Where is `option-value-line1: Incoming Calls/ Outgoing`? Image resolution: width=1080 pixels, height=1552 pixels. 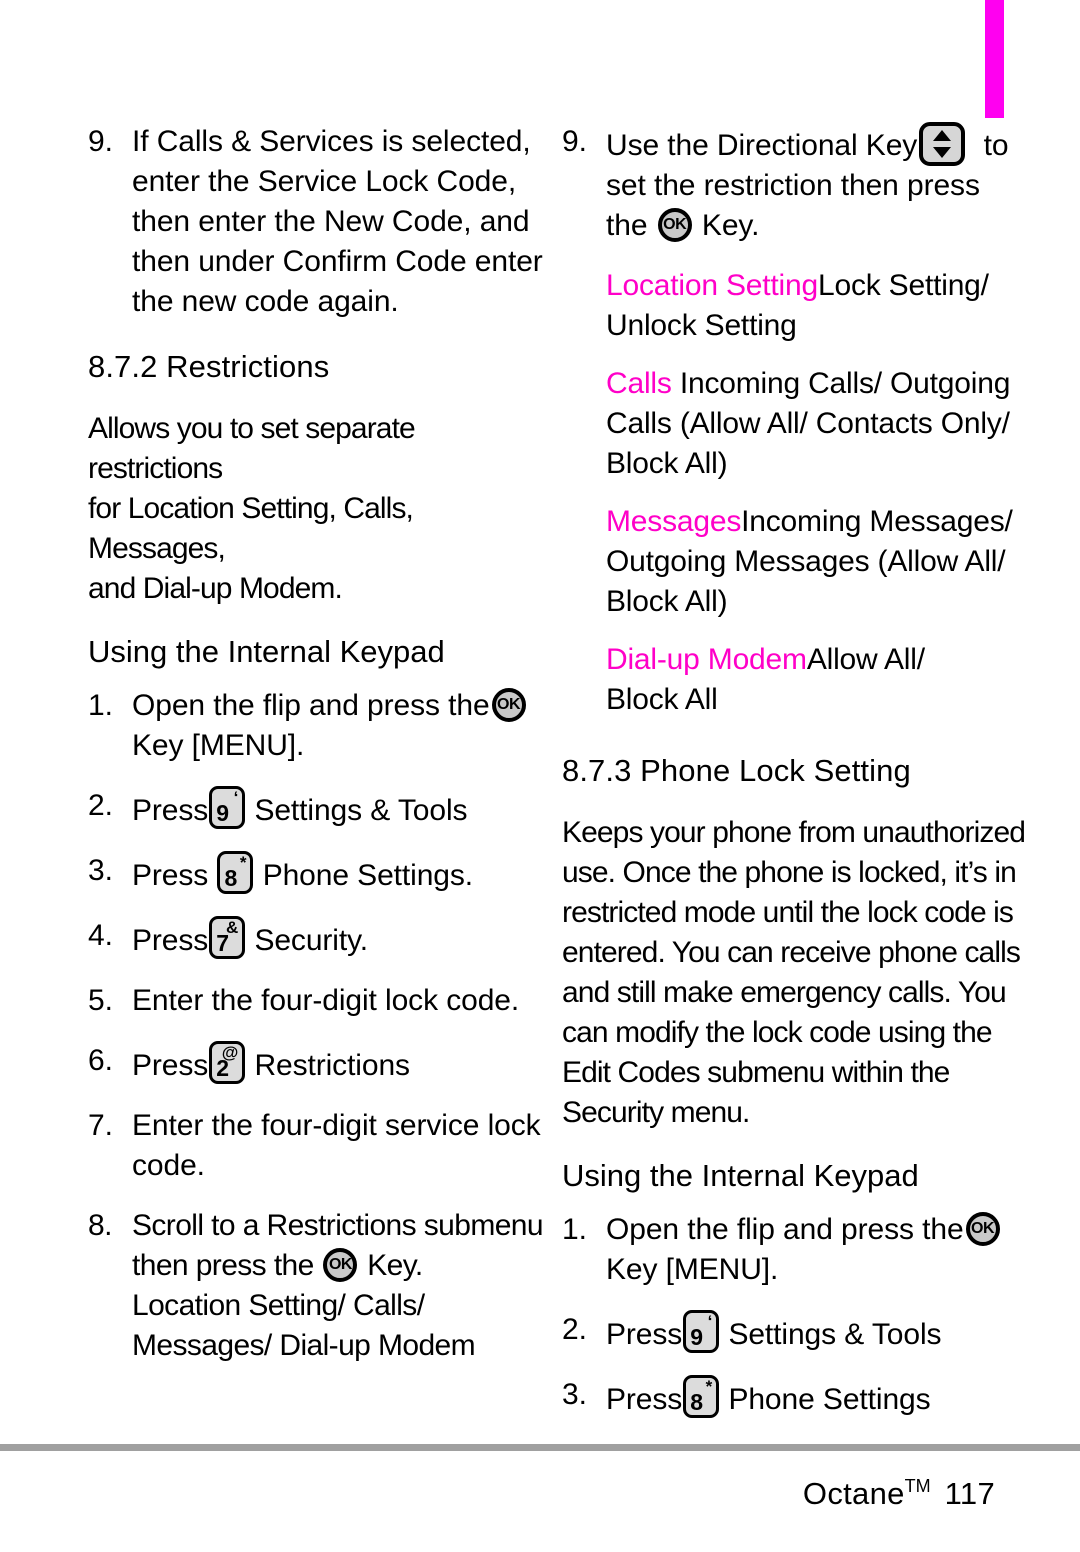
option-value-line1: Incoming Calls/ Outgoing is located at coordinates (841, 383).